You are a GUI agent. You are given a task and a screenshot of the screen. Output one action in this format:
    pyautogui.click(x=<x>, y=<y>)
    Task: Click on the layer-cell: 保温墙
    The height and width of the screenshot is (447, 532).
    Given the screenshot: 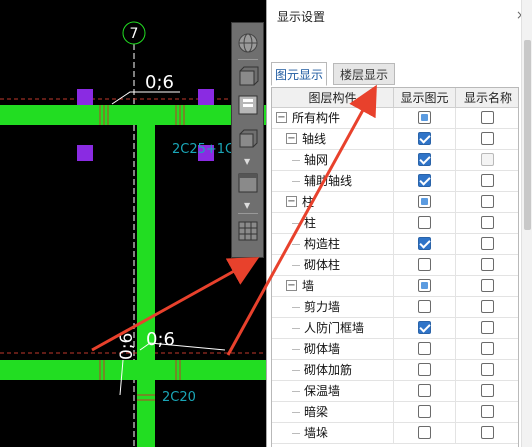 What is the action you would take?
    pyautogui.click(x=333, y=391)
    